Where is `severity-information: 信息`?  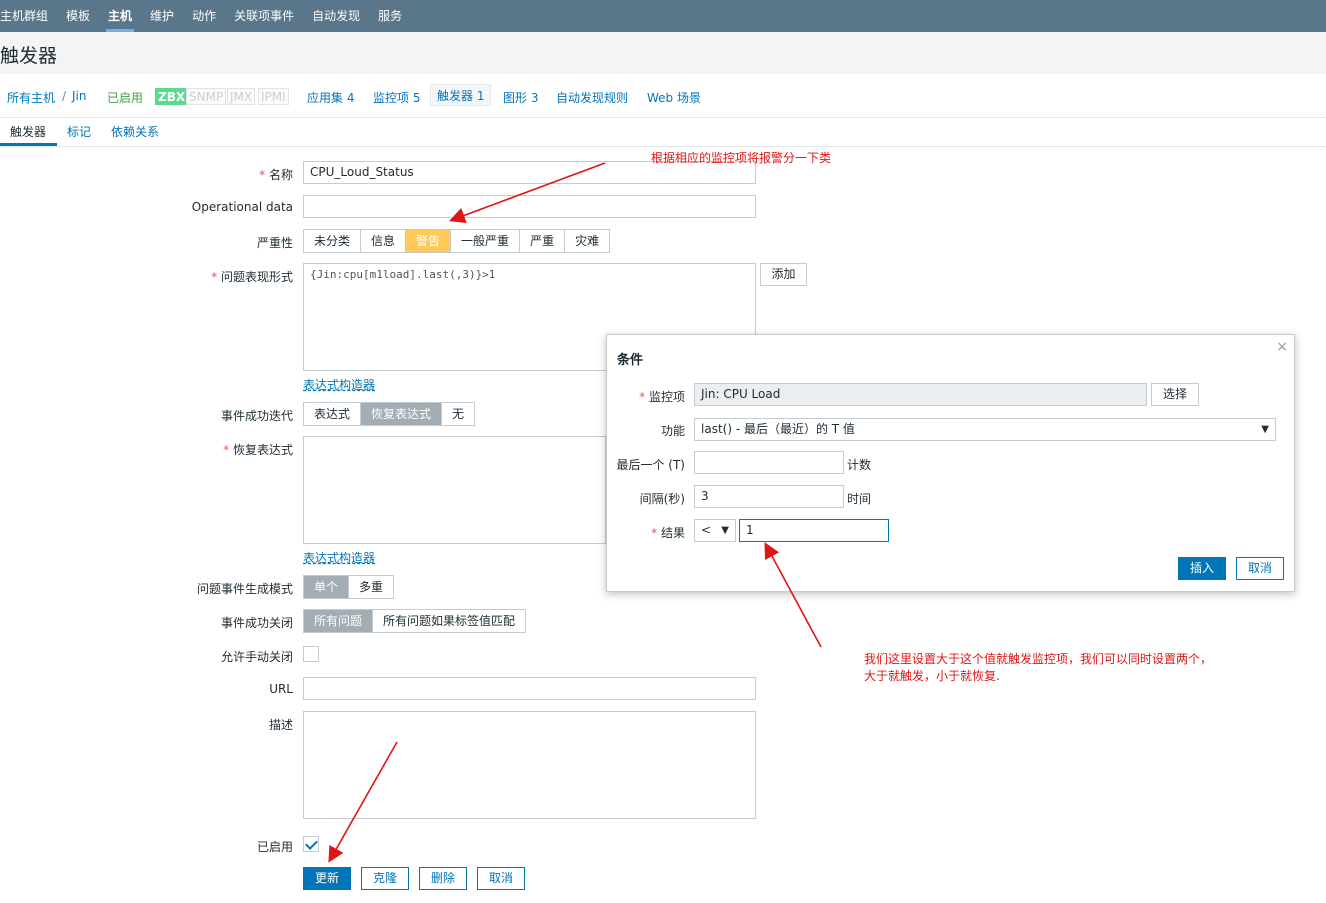
severity-information: 信息 is located at coordinates (384, 241).